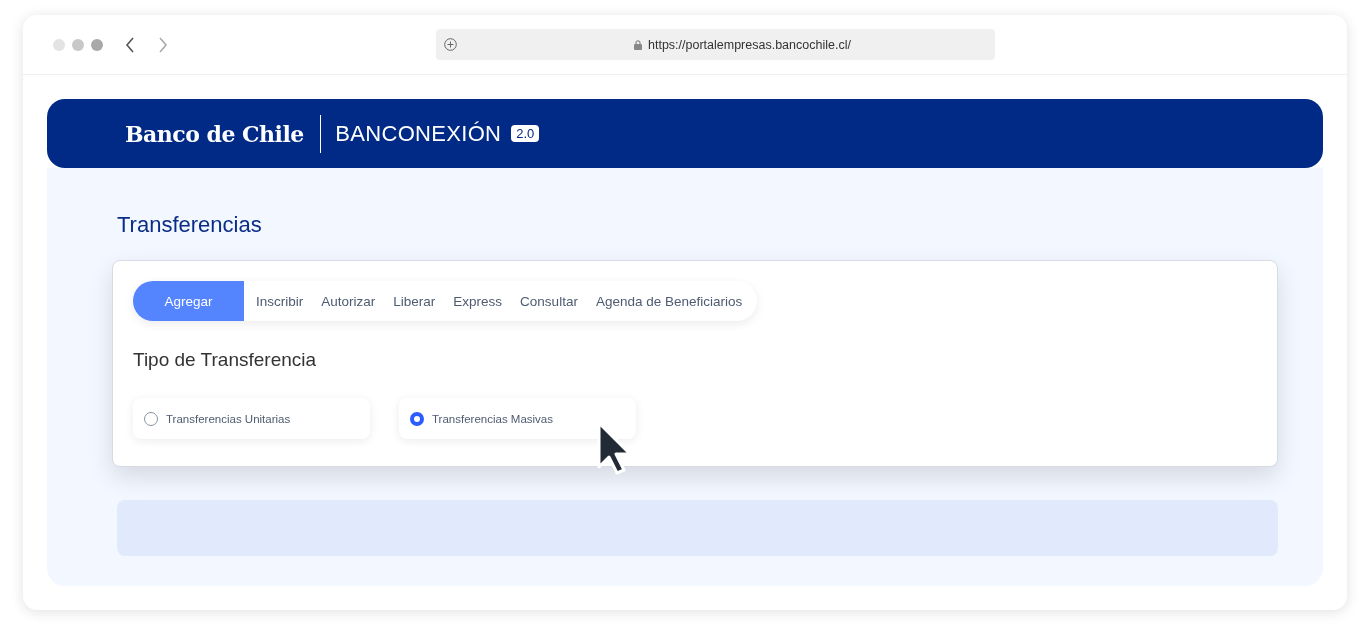 Image resolution: width=1370 pixels, height=641 pixels. I want to click on tab: Inscribir, so click(280, 301).